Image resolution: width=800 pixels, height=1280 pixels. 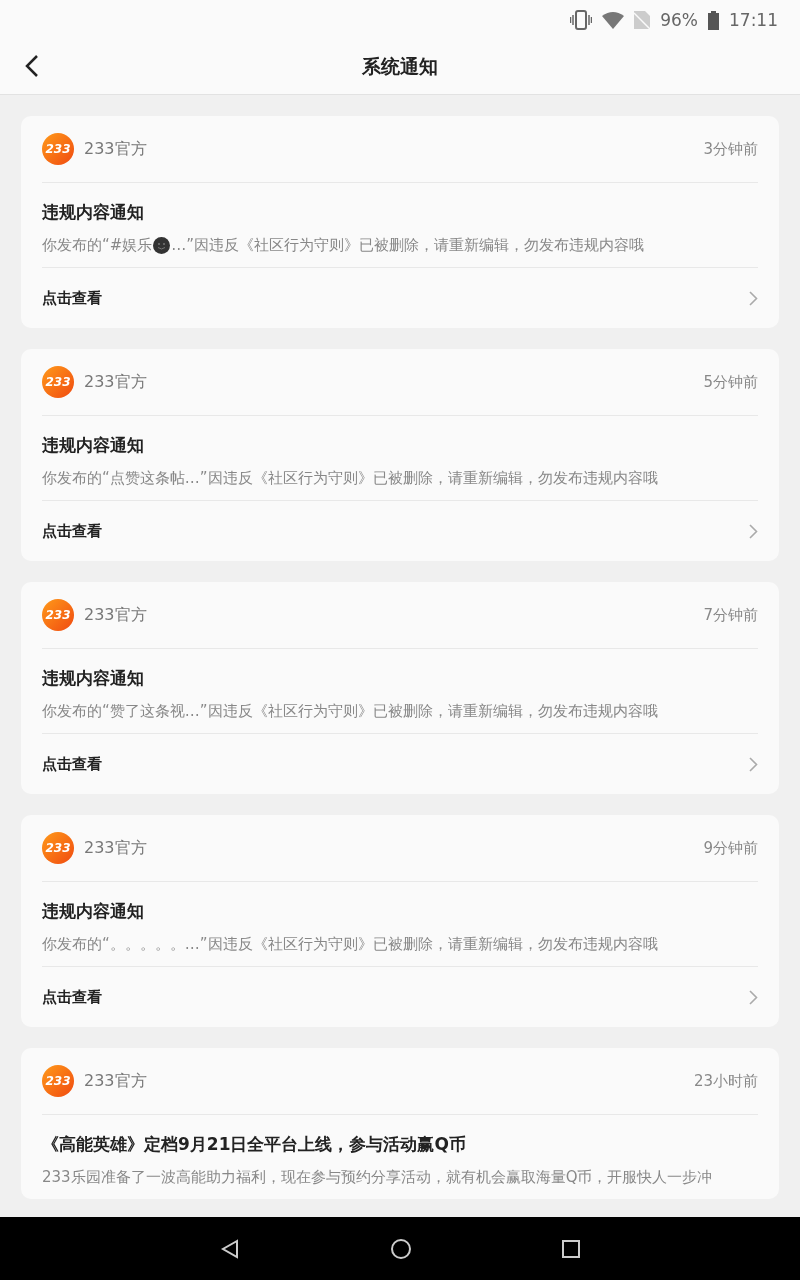 What do you see at coordinates (32, 66) in the screenshot?
I see `back-icon` at bounding box center [32, 66].